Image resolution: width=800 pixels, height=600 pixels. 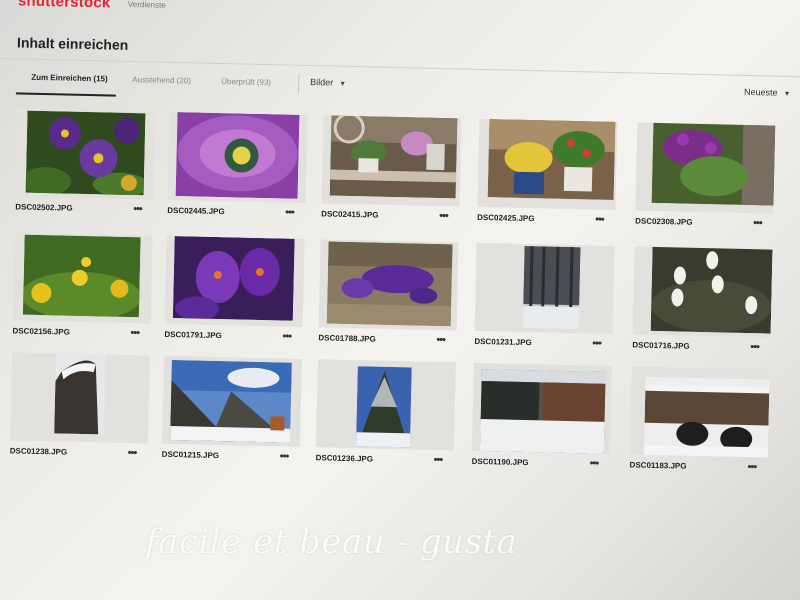 I want to click on file-name: DSC02415.JPG, so click(x=350, y=214).